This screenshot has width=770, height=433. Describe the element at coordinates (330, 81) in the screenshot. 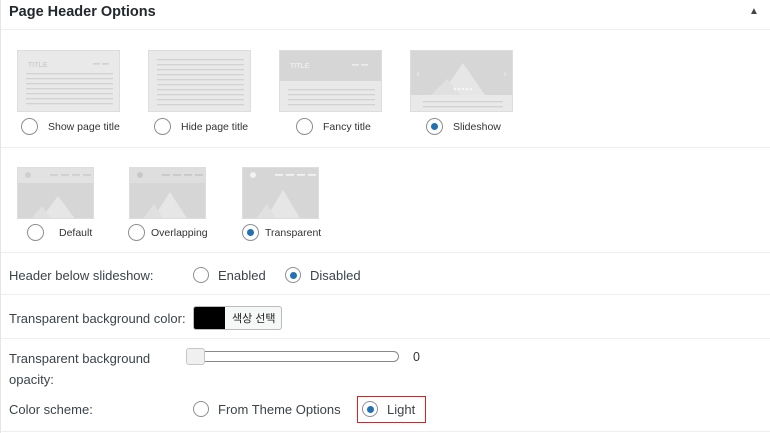

I see `thumb-fancy-title: TITLE` at that location.